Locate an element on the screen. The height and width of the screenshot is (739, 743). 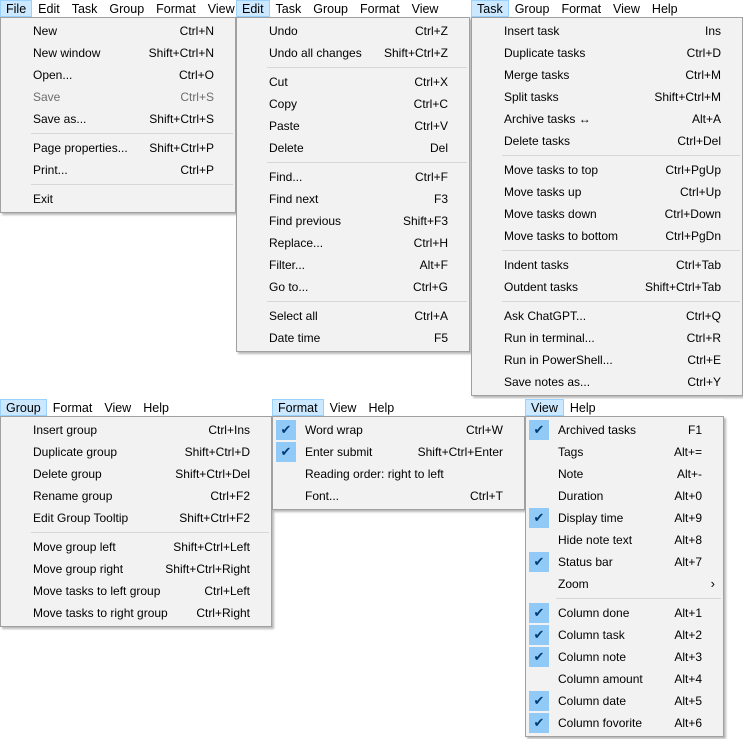
menu-item-cut: Cut Ctrl+X is located at coordinates (353, 82).